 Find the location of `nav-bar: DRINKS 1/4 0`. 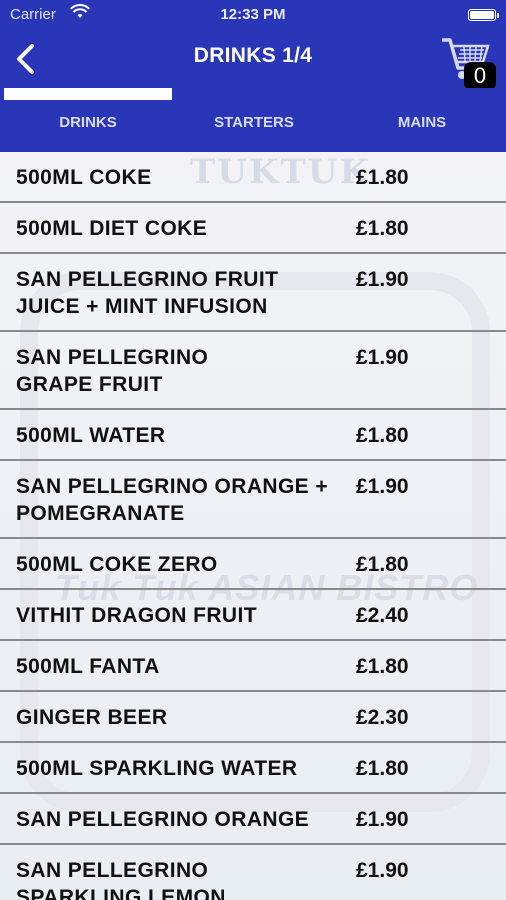

nav-bar: DRINKS 1/4 0 is located at coordinates (253, 60).